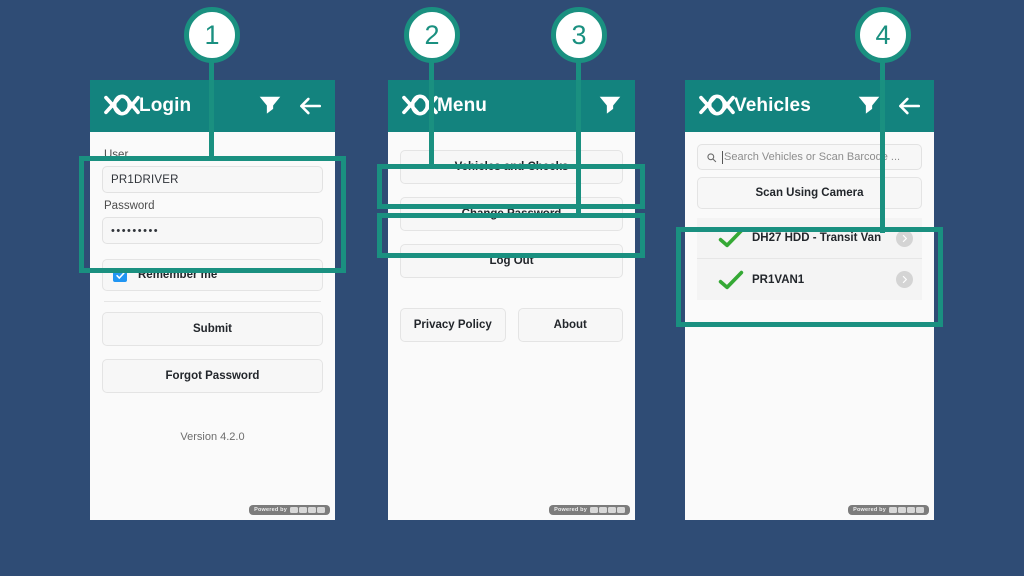  Describe the element at coordinates (135, 230) in the screenshot. I see `password-input-value: •••••••••` at that location.